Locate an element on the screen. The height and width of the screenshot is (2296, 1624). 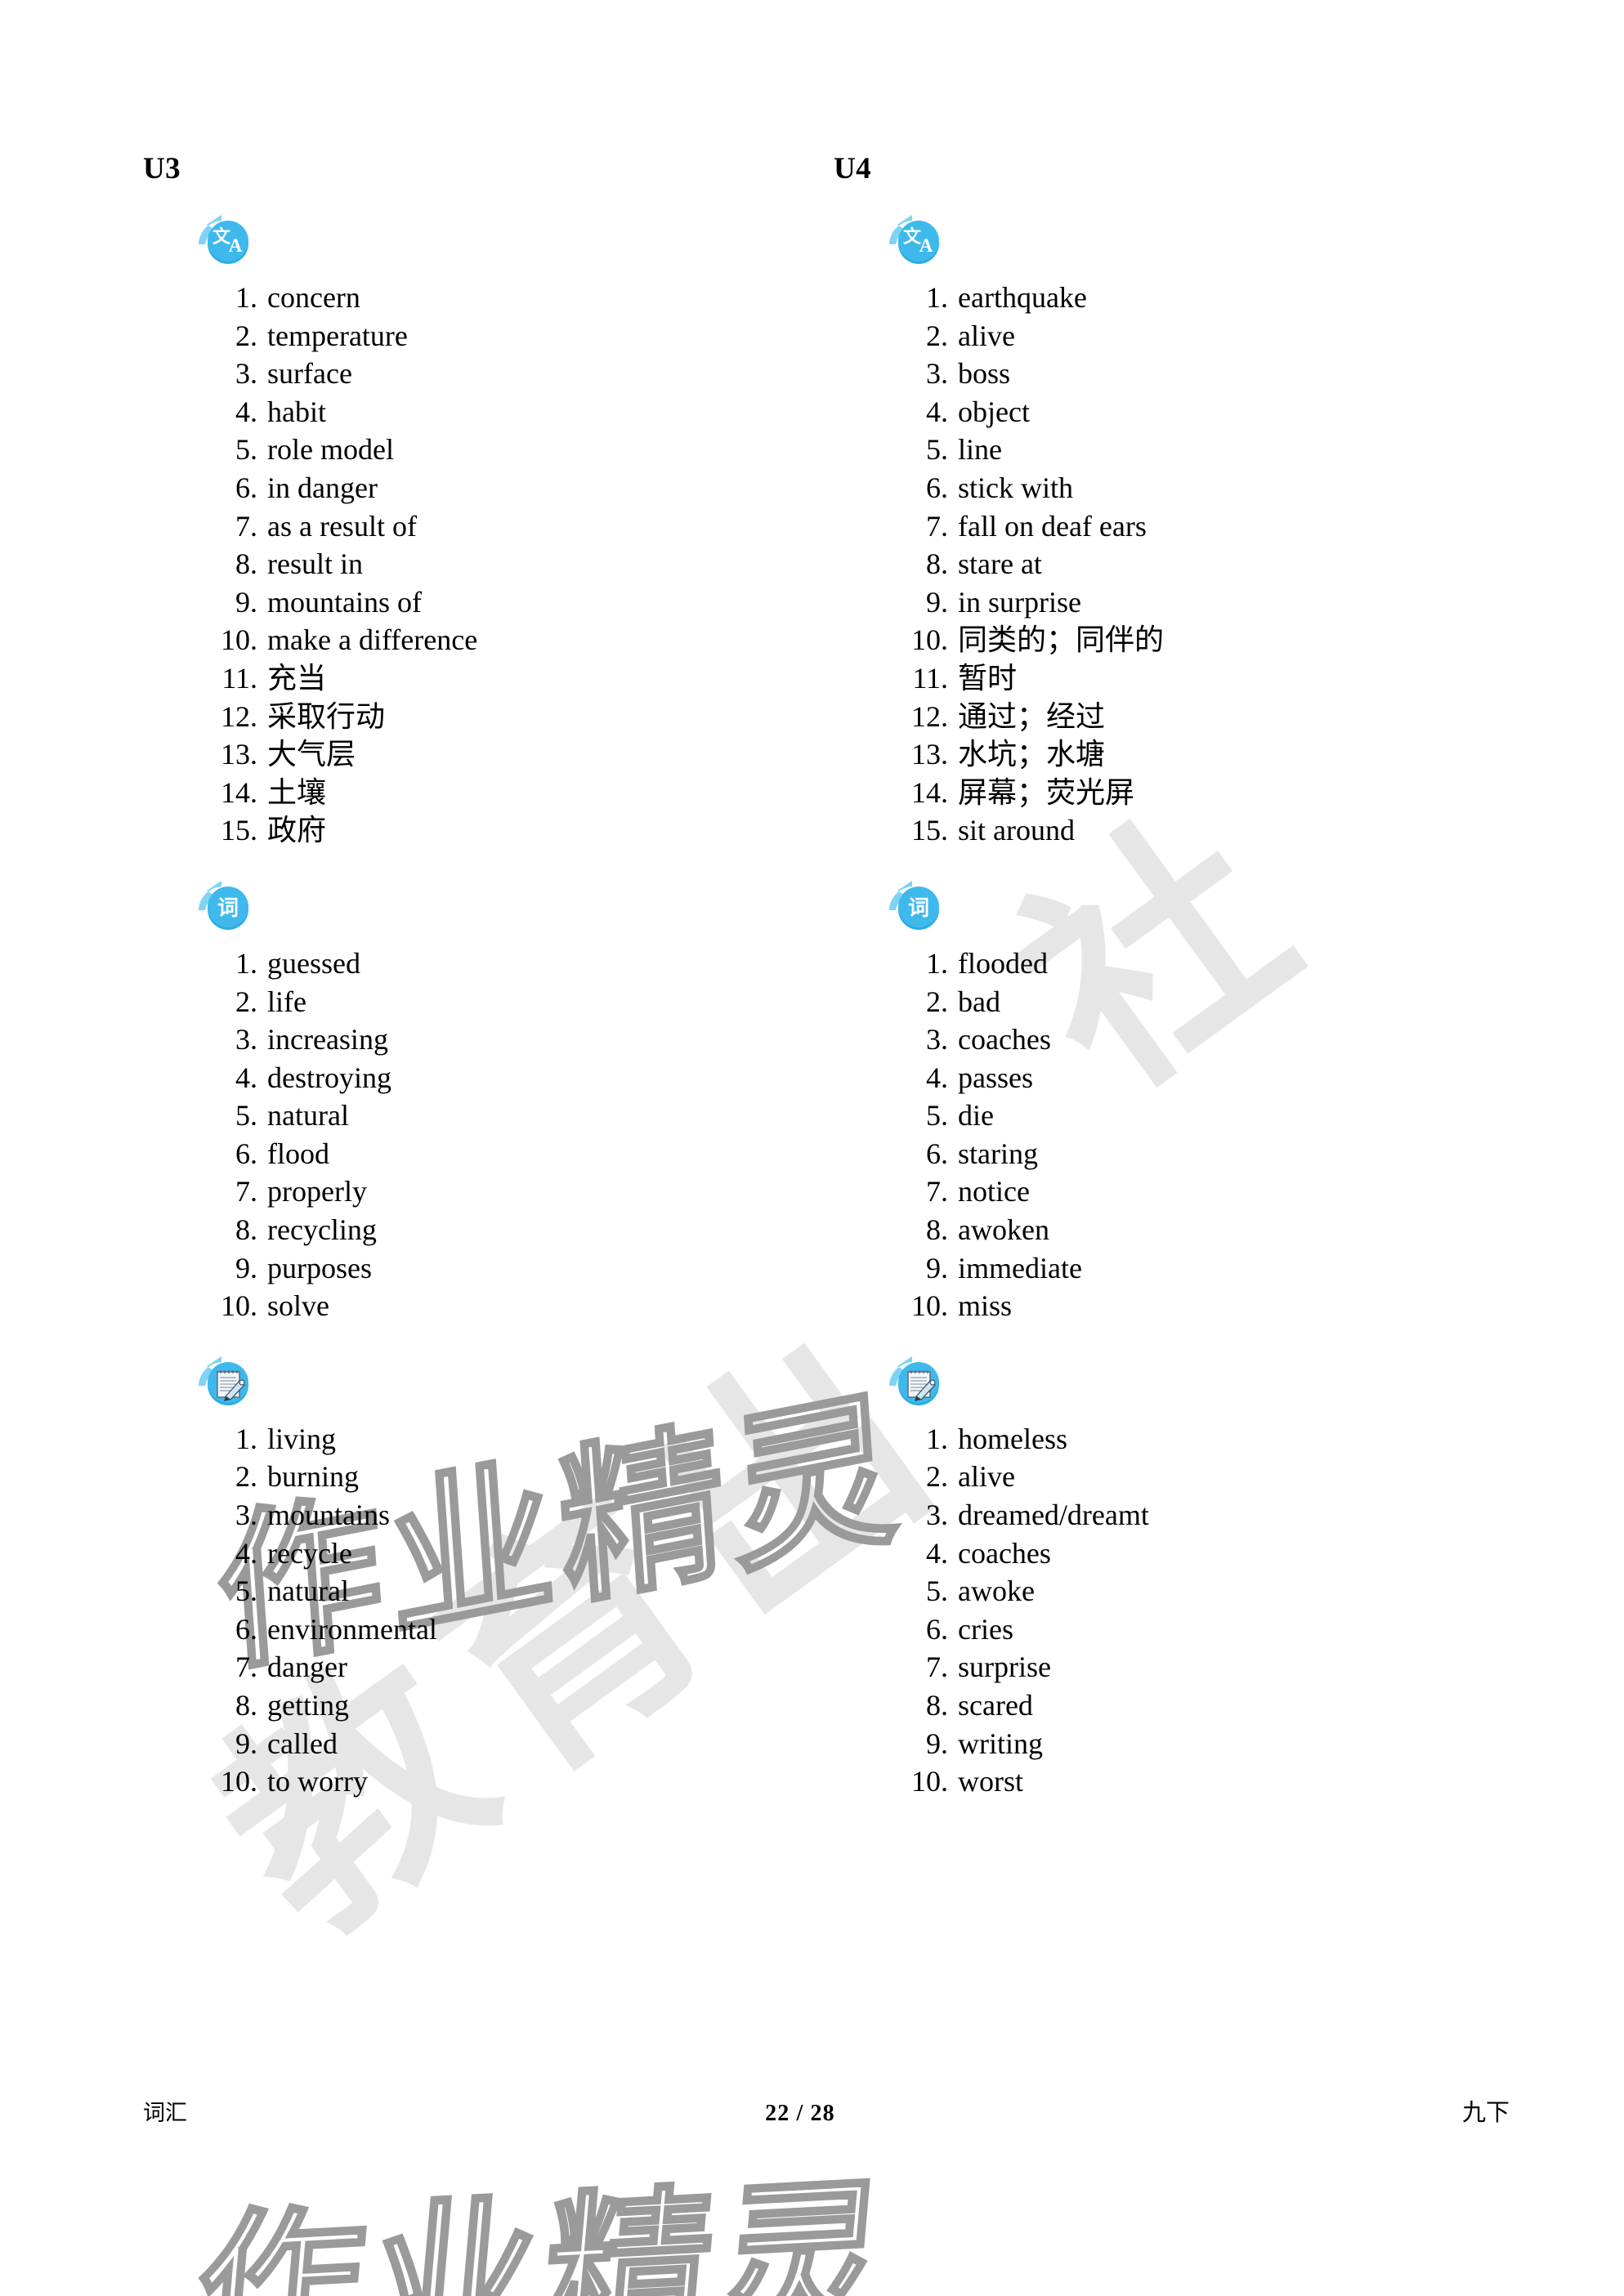
answer-text: earthquake is located at coordinates (1023, 297).